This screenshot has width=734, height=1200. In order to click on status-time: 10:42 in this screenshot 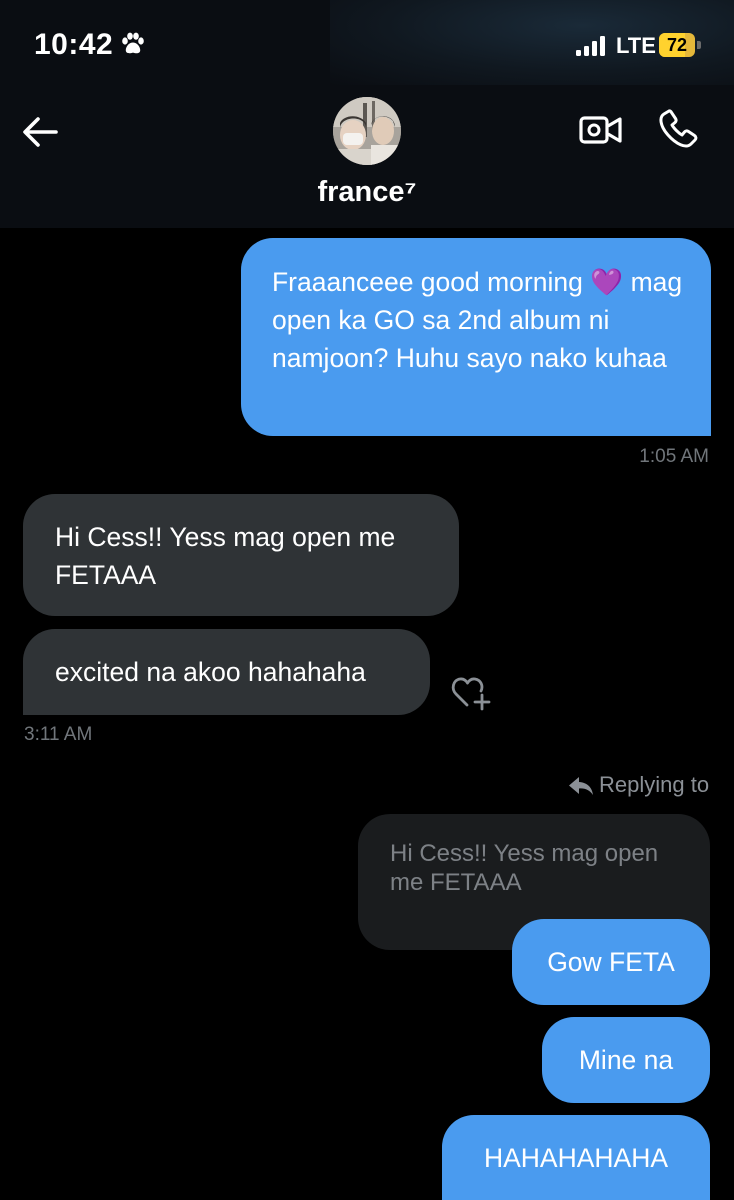, I will do `click(74, 44)`.